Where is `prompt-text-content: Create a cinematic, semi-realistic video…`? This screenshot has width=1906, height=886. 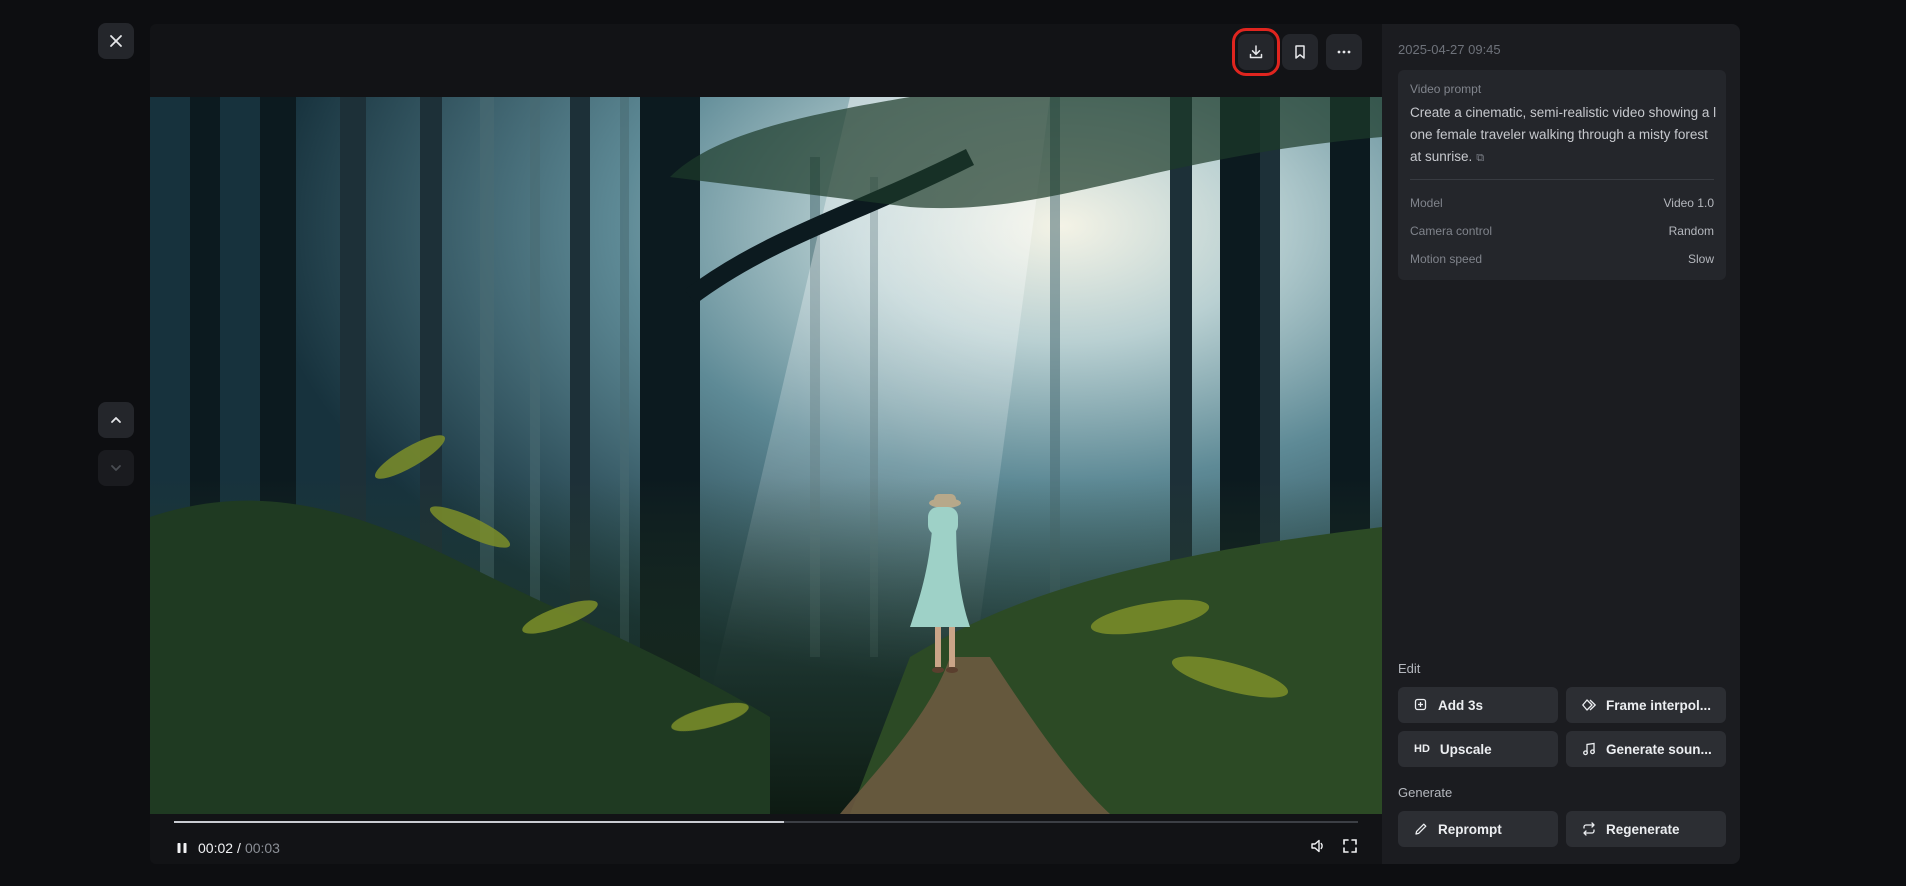
prompt-text-content: Create a cinematic, semi-realistic video… is located at coordinates (1563, 134).